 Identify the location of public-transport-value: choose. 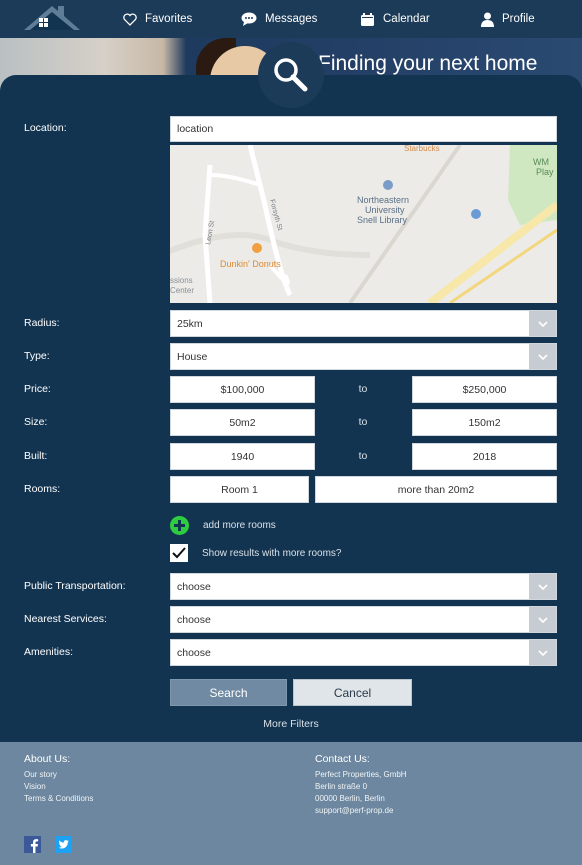
(194, 586).